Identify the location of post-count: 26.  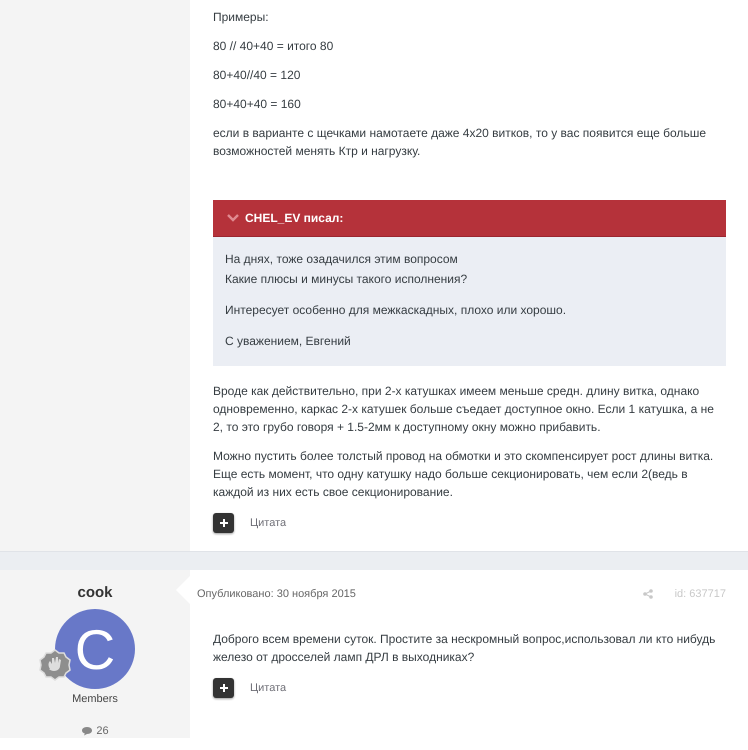
(102, 731).